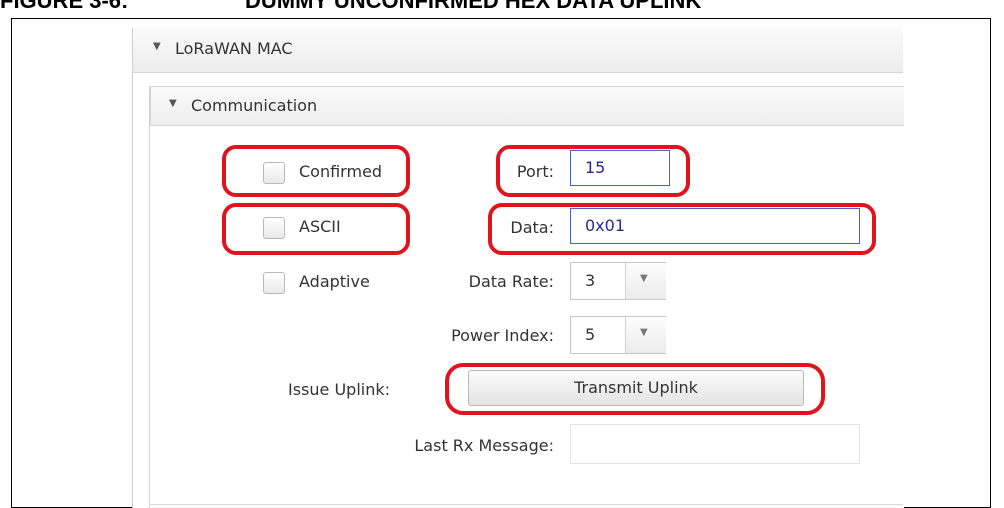 This screenshot has width=1004, height=508. I want to click on transmit-uplink-button: Transmit Uplink, so click(636, 388).